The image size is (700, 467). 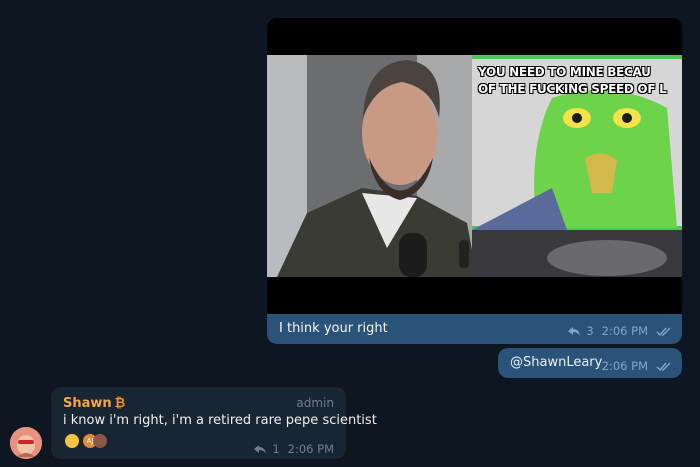 I want to click on sender-name-text: Shawn, so click(x=87, y=403).